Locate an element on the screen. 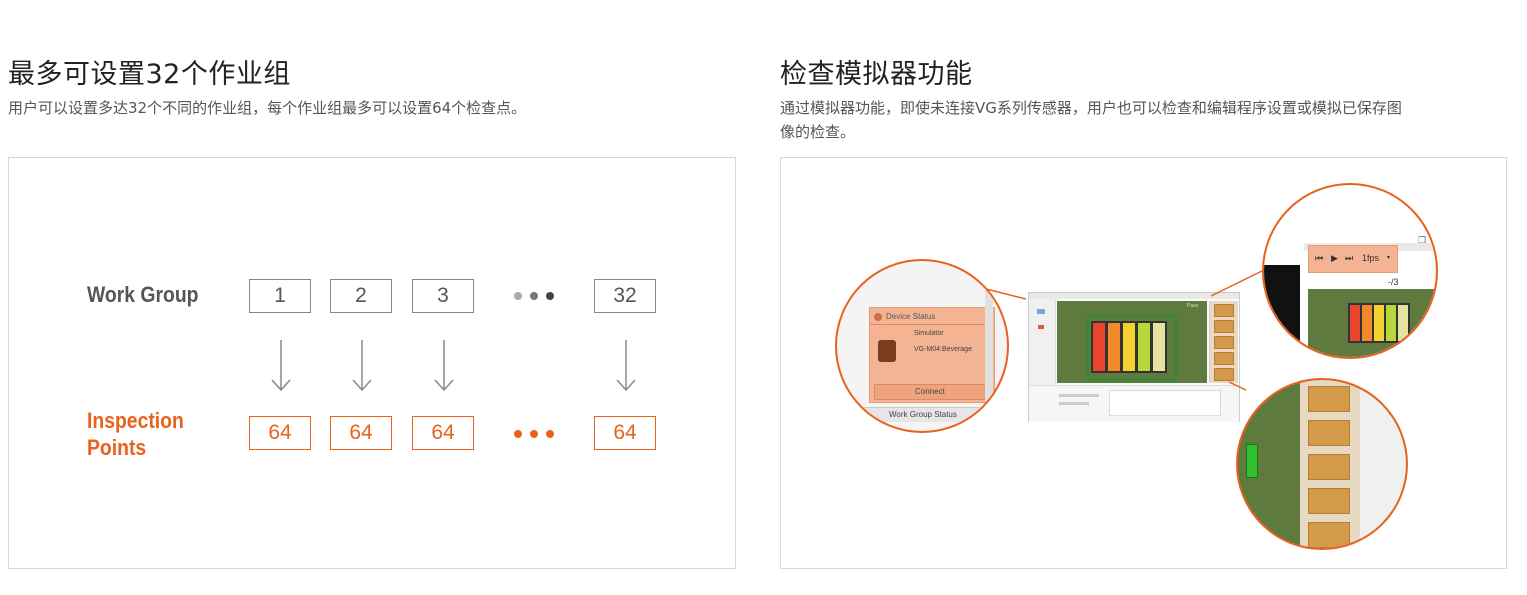 The image size is (1527, 595). frame-counter: -/3 is located at coordinates (1393, 282).